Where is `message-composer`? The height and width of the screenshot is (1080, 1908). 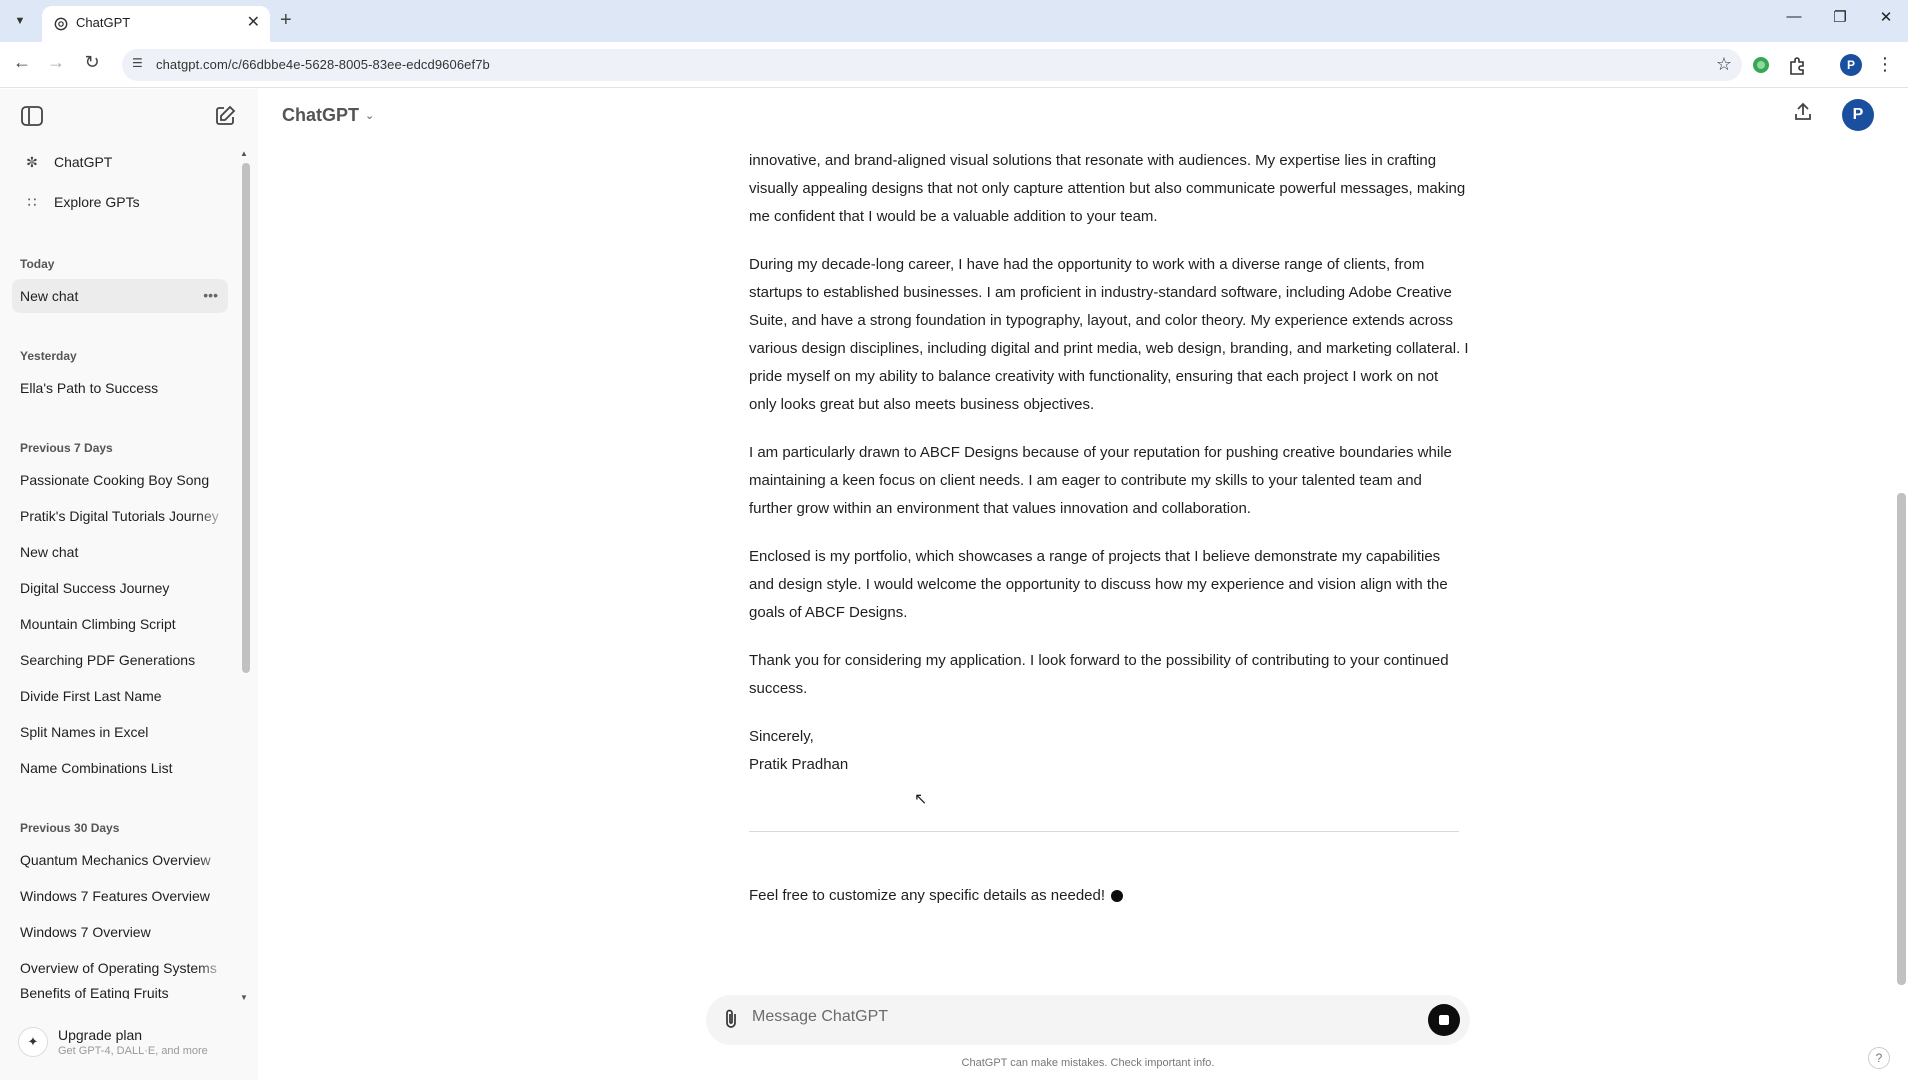 message-composer is located at coordinates (1088, 1020).